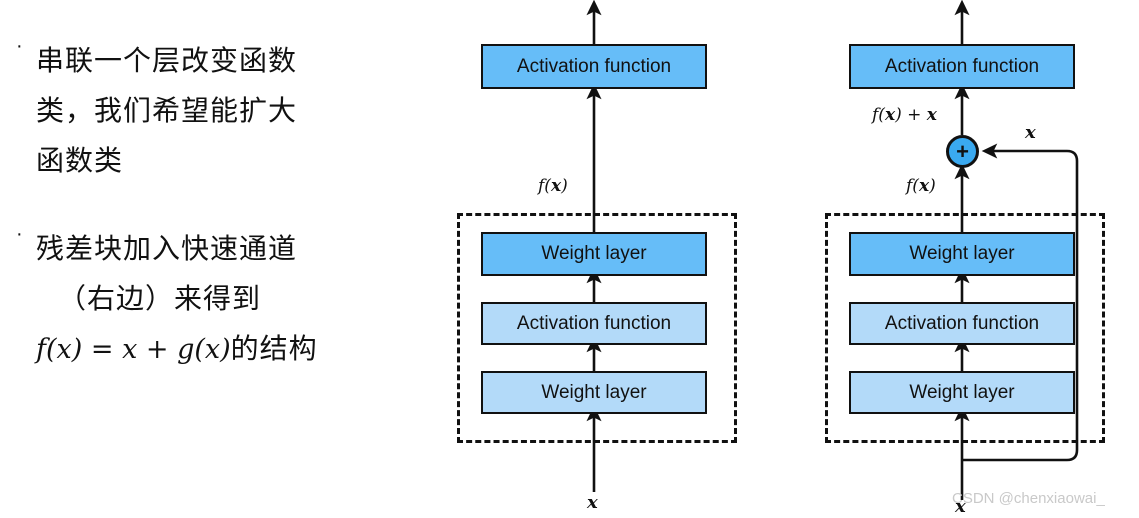 Image resolution: width=1139 pixels, height=518 pixels. What do you see at coordinates (1030, 132) in the screenshot?
I see `skip-connection-label: x` at bounding box center [1030, 132].